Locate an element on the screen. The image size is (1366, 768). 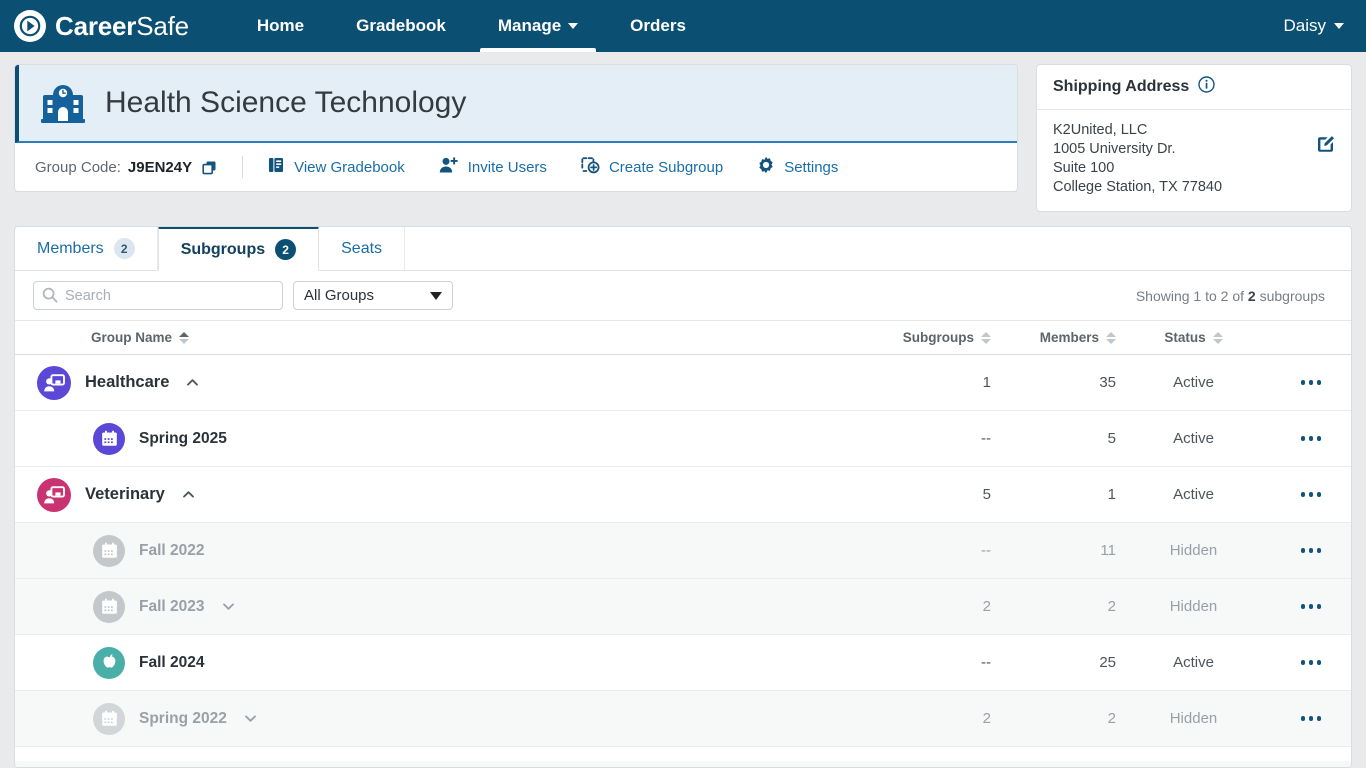
row-members-count: 25 is located at coordinates (1107, 662).